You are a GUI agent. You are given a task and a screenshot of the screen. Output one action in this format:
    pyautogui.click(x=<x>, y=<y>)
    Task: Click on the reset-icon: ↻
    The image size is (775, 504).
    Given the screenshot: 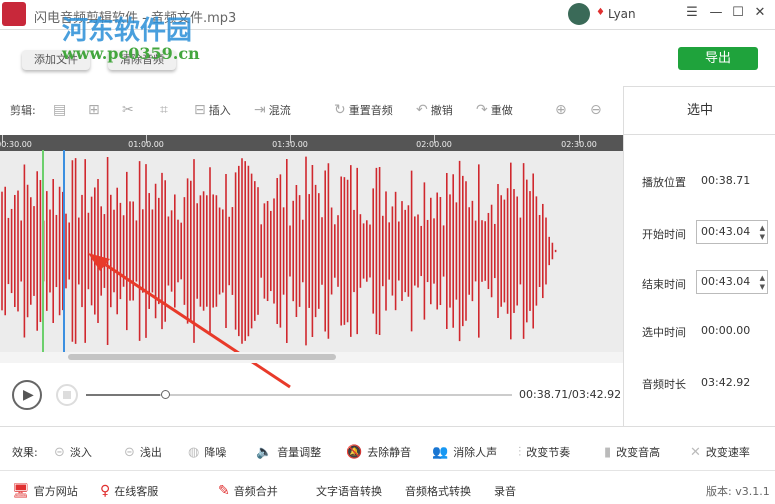 What is the action you would take?
    pyautogui.click(x=340, y=110)
    